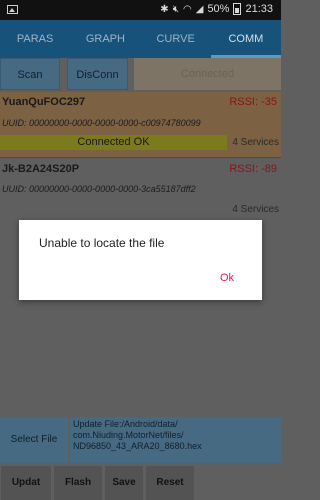  What do you see at coordinates (137, 446) in the screenshot?
I see `update-file-path-line: ND96850_43_ARA20_8680.hex` at bounding box center [137, 446].